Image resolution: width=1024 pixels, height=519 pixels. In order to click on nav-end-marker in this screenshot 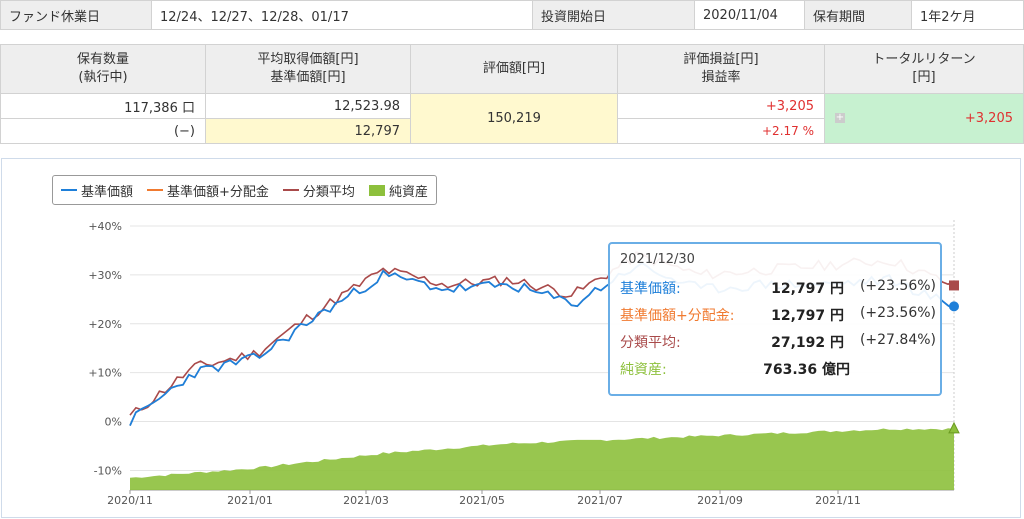, I will do `click(954, 306)`.